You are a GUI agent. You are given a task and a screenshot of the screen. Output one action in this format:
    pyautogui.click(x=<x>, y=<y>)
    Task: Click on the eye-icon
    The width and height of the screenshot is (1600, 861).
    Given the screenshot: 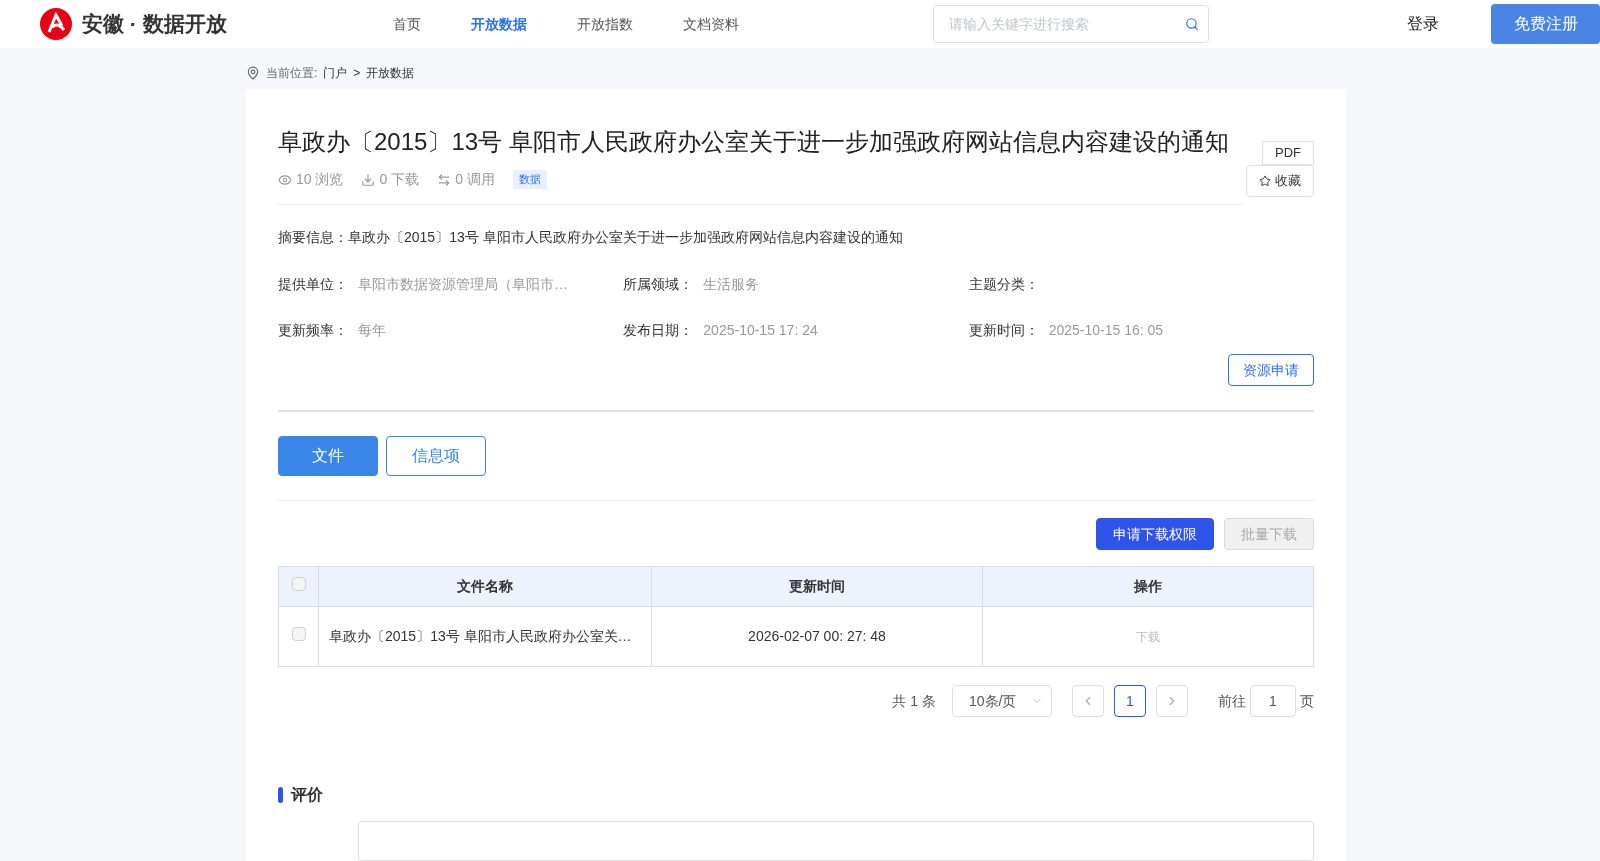 What is the action you would take?
    pyautogui.click(x=285, y=179)
    